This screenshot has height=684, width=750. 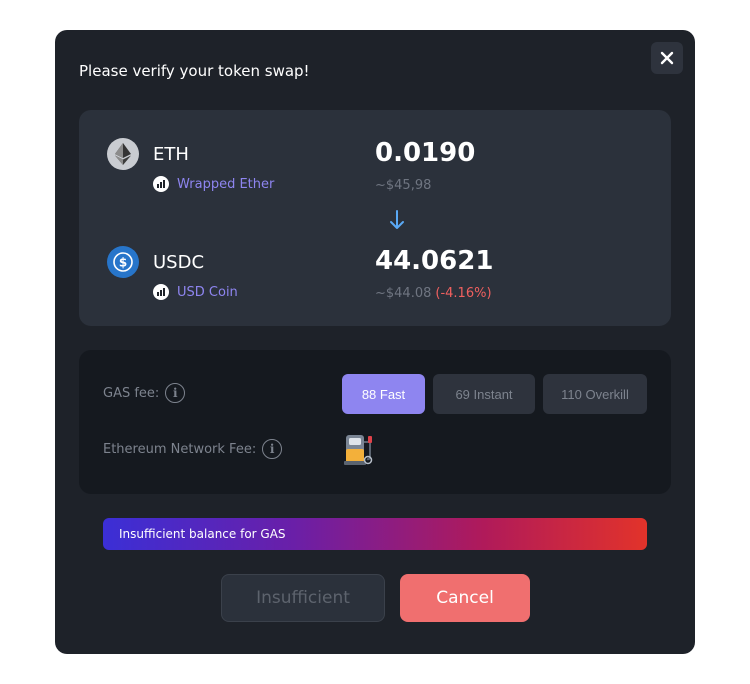 What do you see at coordinates (375, 534) in the screenshot?
I see `insufficient-gas-warning: Insufficient balance for GAS` at bounding box center [375, 534].